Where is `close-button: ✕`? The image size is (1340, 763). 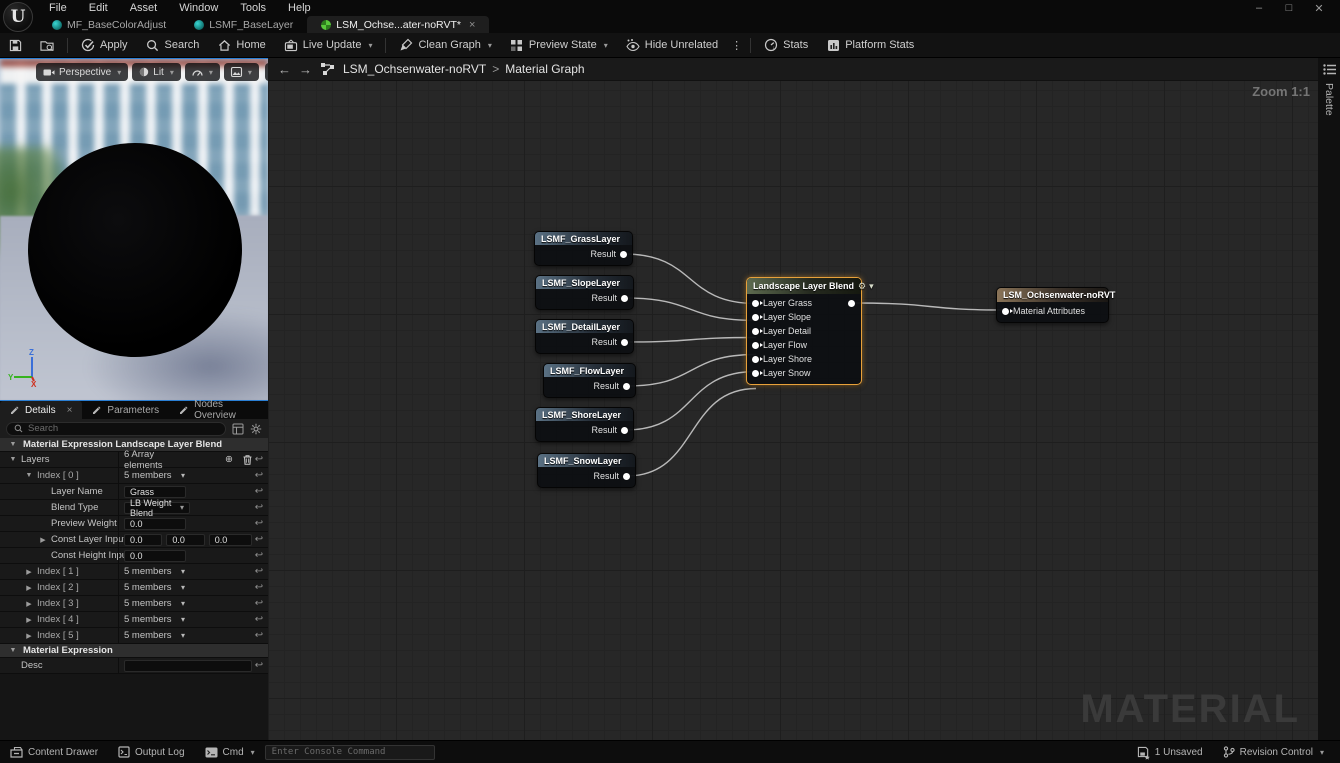 close-button: ✕ is located at coordinates (1319, 8).